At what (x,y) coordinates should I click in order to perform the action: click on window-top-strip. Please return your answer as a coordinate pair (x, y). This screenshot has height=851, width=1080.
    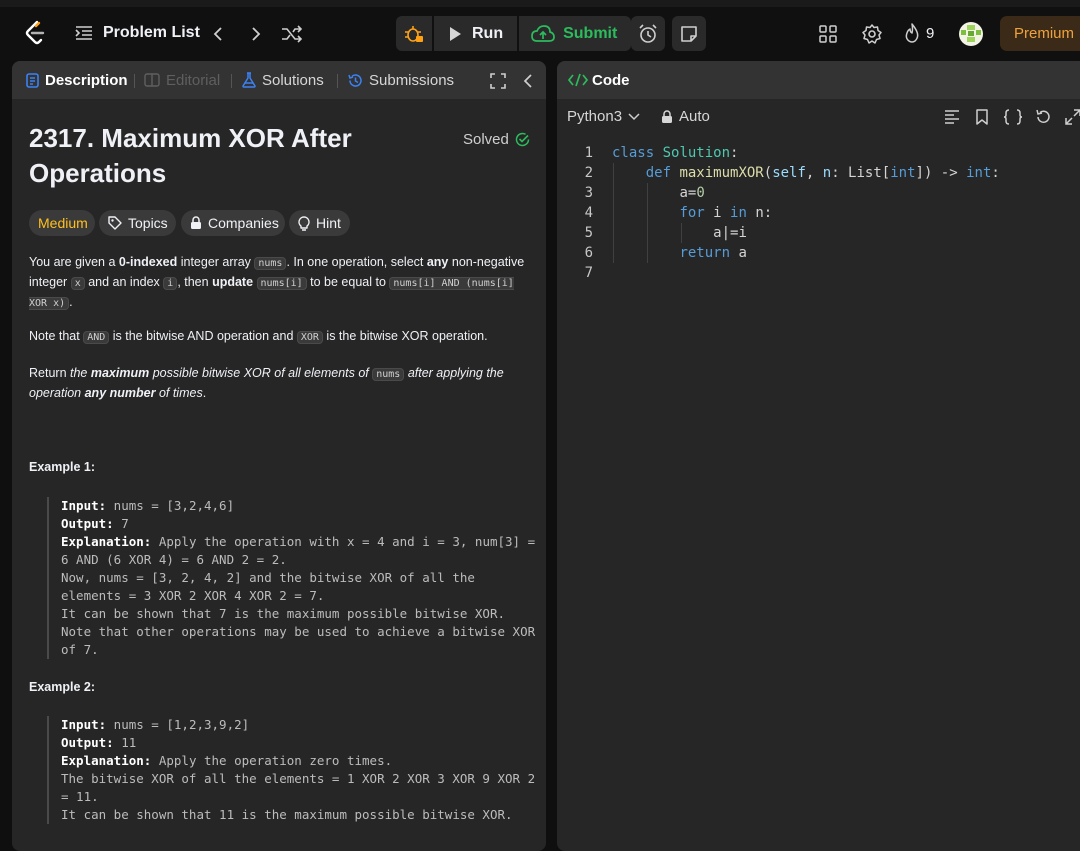
    Looking at the image, I should click on (540, 3).